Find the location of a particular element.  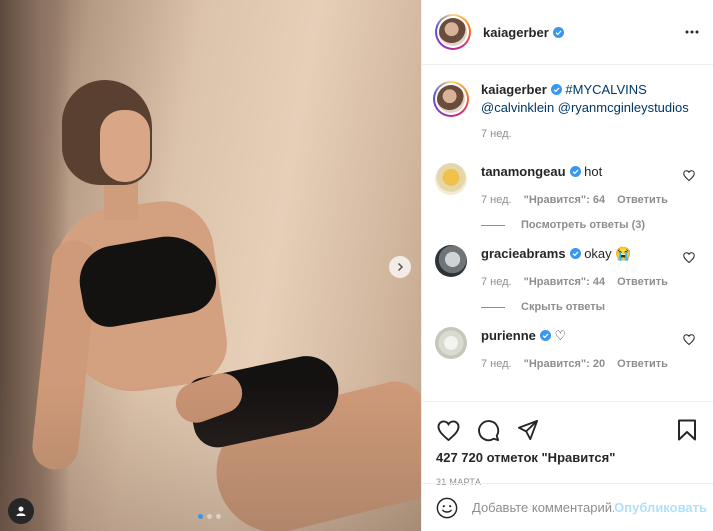

carousel-dots is located at coordinates (209, 516).